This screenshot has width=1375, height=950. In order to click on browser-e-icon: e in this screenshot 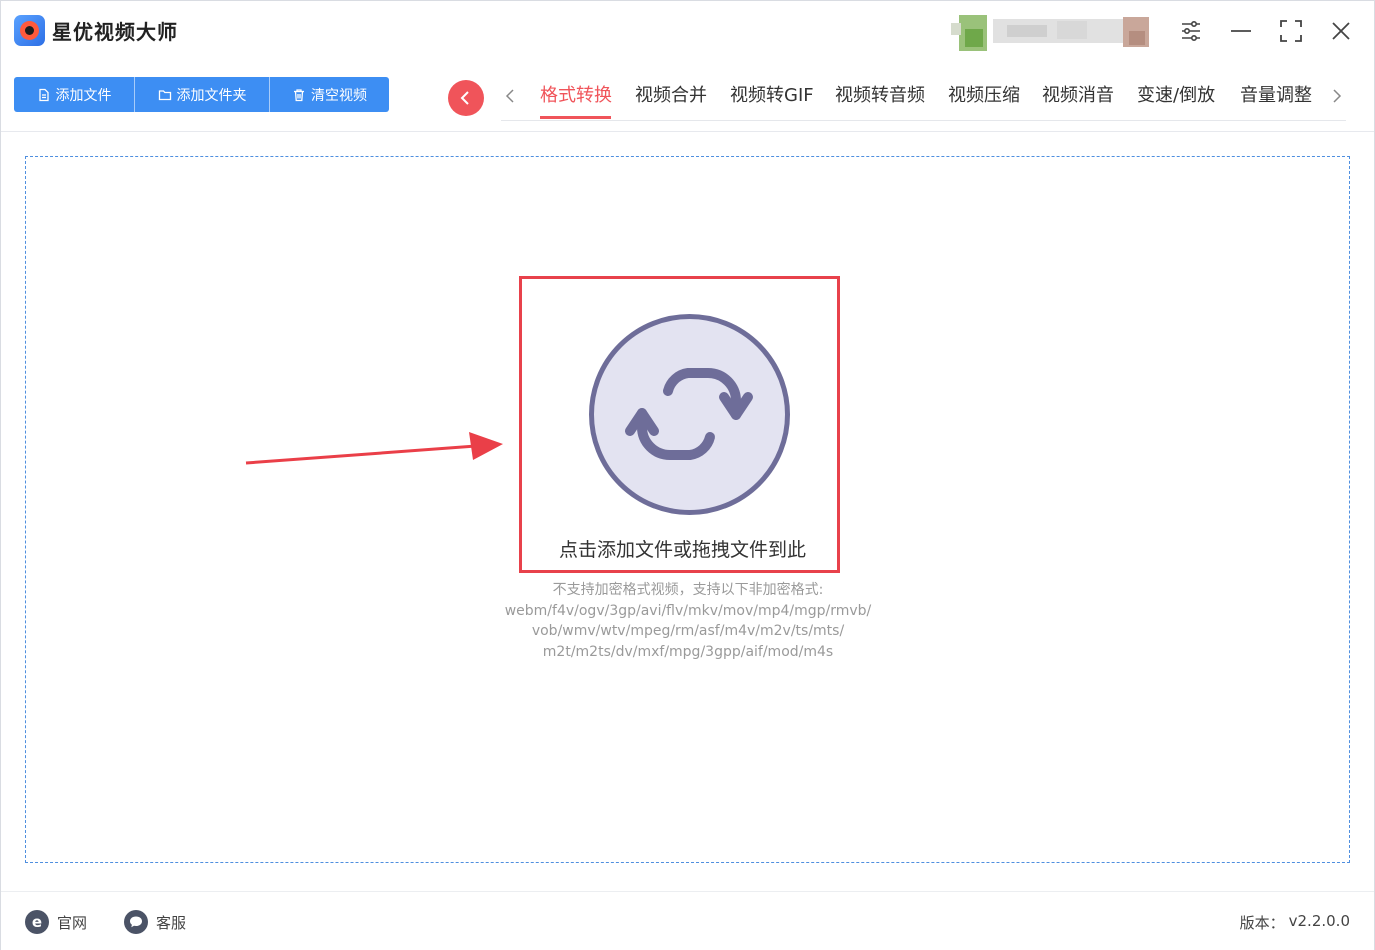, I will do `click(37, 922)`.